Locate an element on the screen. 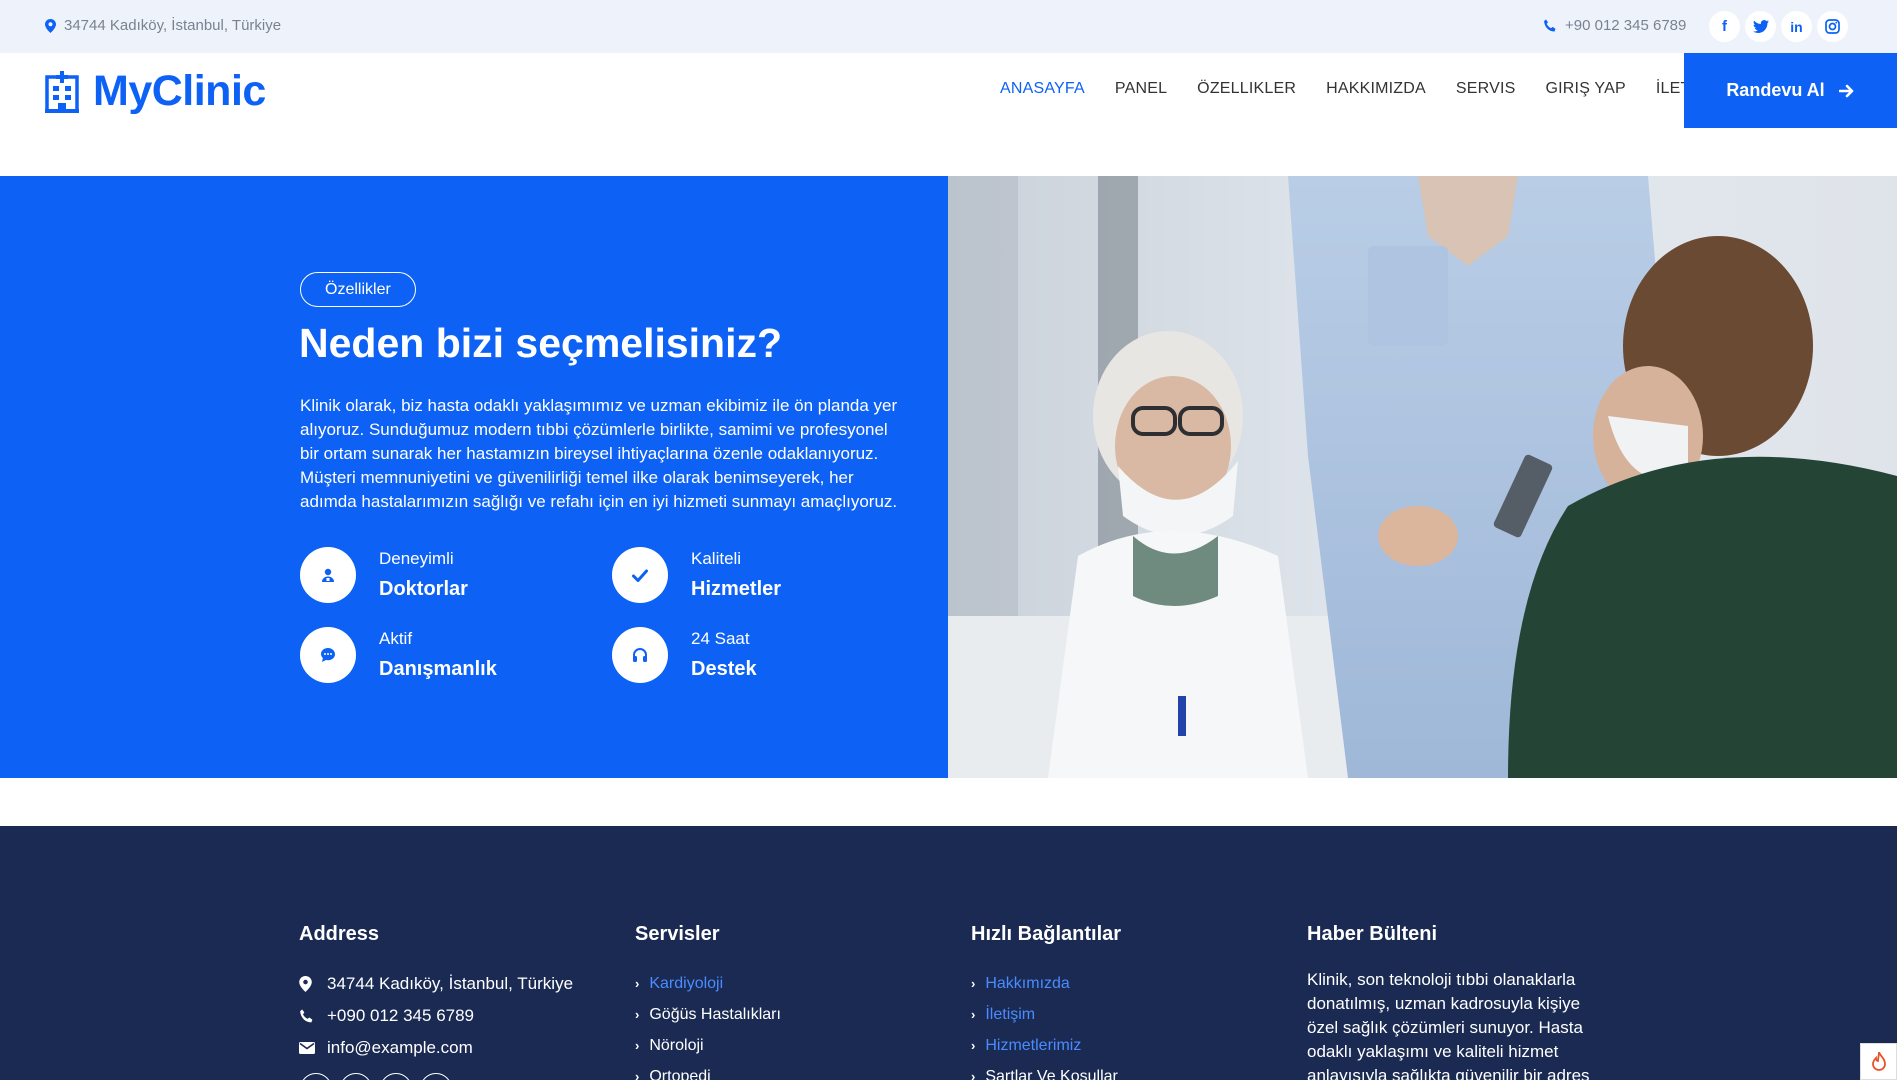  footer-newsletter-title: Haber Bülteni is located at coordinates (1372, 934).